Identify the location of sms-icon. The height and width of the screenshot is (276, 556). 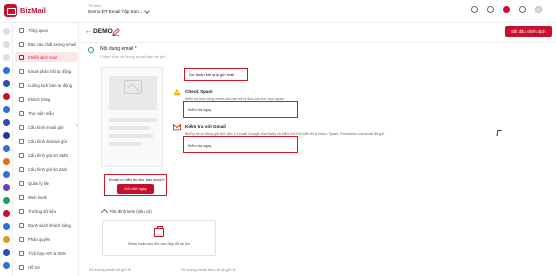
(21, 155).